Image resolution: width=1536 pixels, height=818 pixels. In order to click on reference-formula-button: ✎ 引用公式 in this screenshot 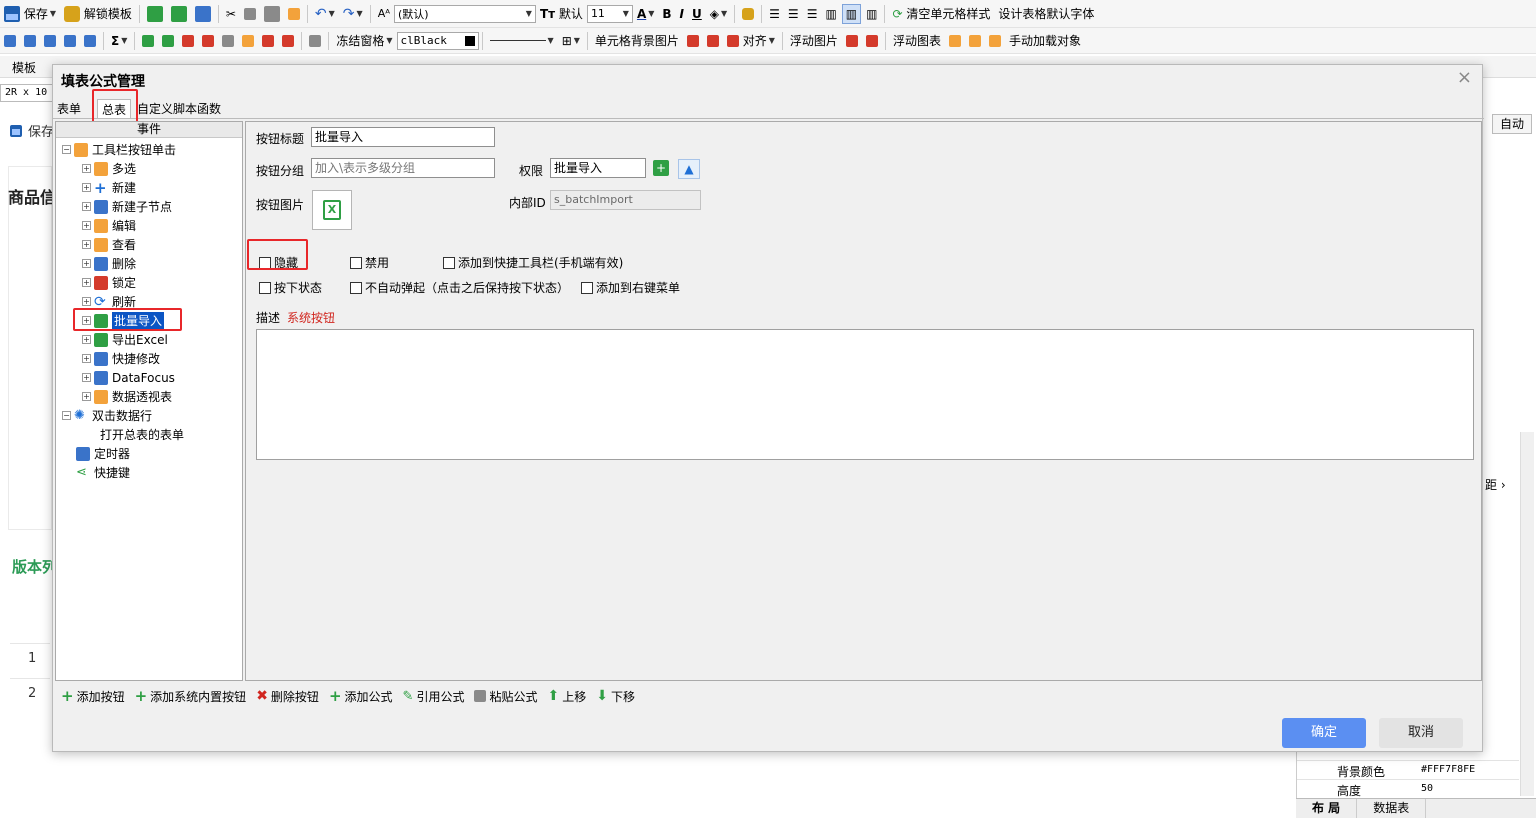, I will do `click(434, 696)`.